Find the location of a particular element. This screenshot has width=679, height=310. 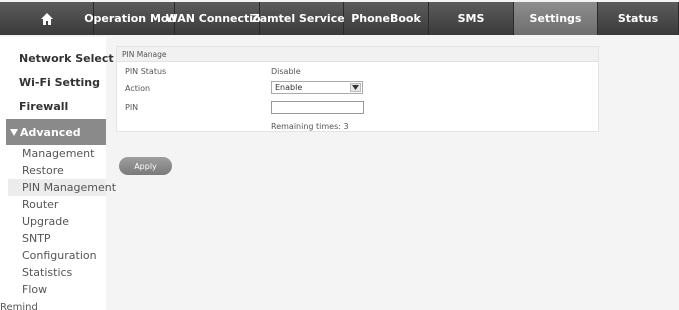

sidebar-item-firewall: Firewall is located at coordinates (43, 106).